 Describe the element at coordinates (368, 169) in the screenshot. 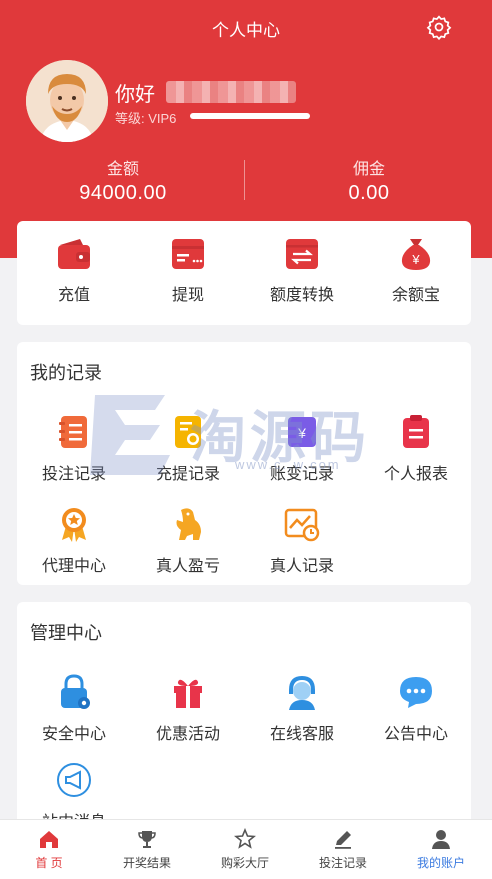

I see `commission-label: 佣金` at that location.